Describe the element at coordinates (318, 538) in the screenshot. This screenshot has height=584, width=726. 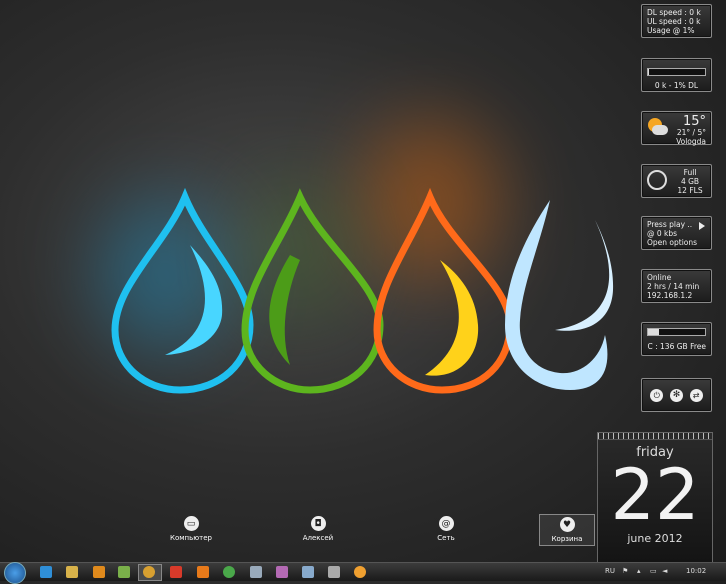
I see `desktop-icon-label: Алексей` at that location.